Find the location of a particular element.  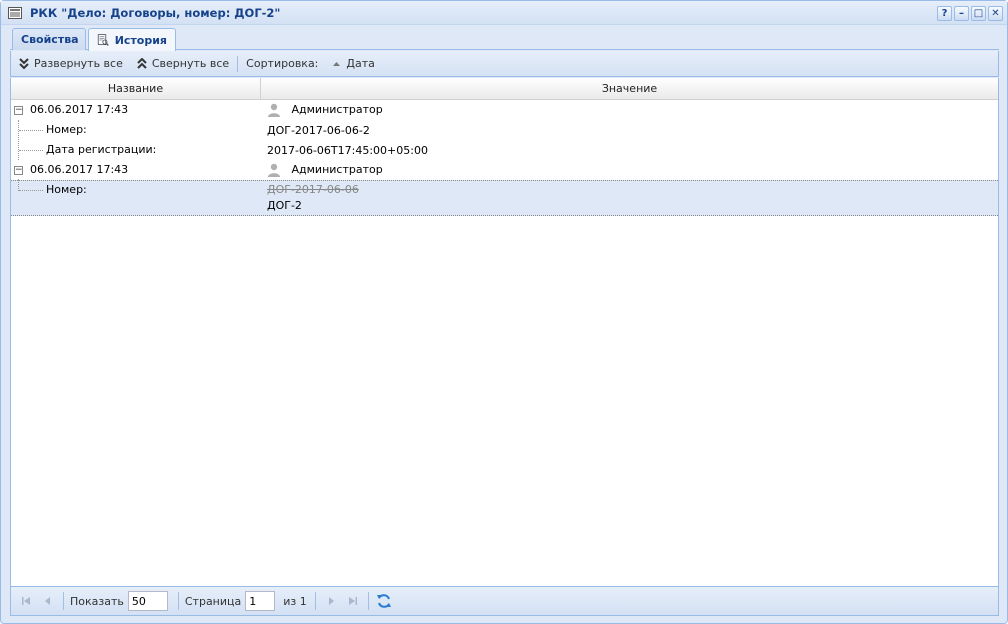

sort-by-date-button: Дата is located at coordinates (353, 63).